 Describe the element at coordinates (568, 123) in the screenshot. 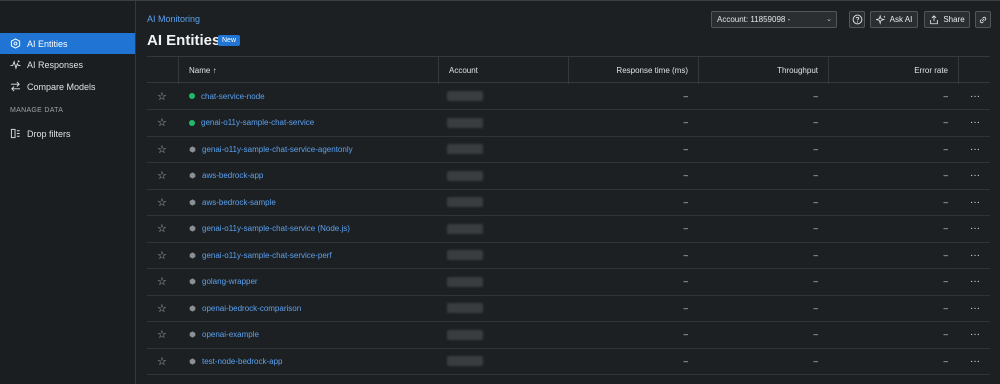

I see `table-row: ☆ genai-o11y-sample-chat-service – – – ···` at that location.